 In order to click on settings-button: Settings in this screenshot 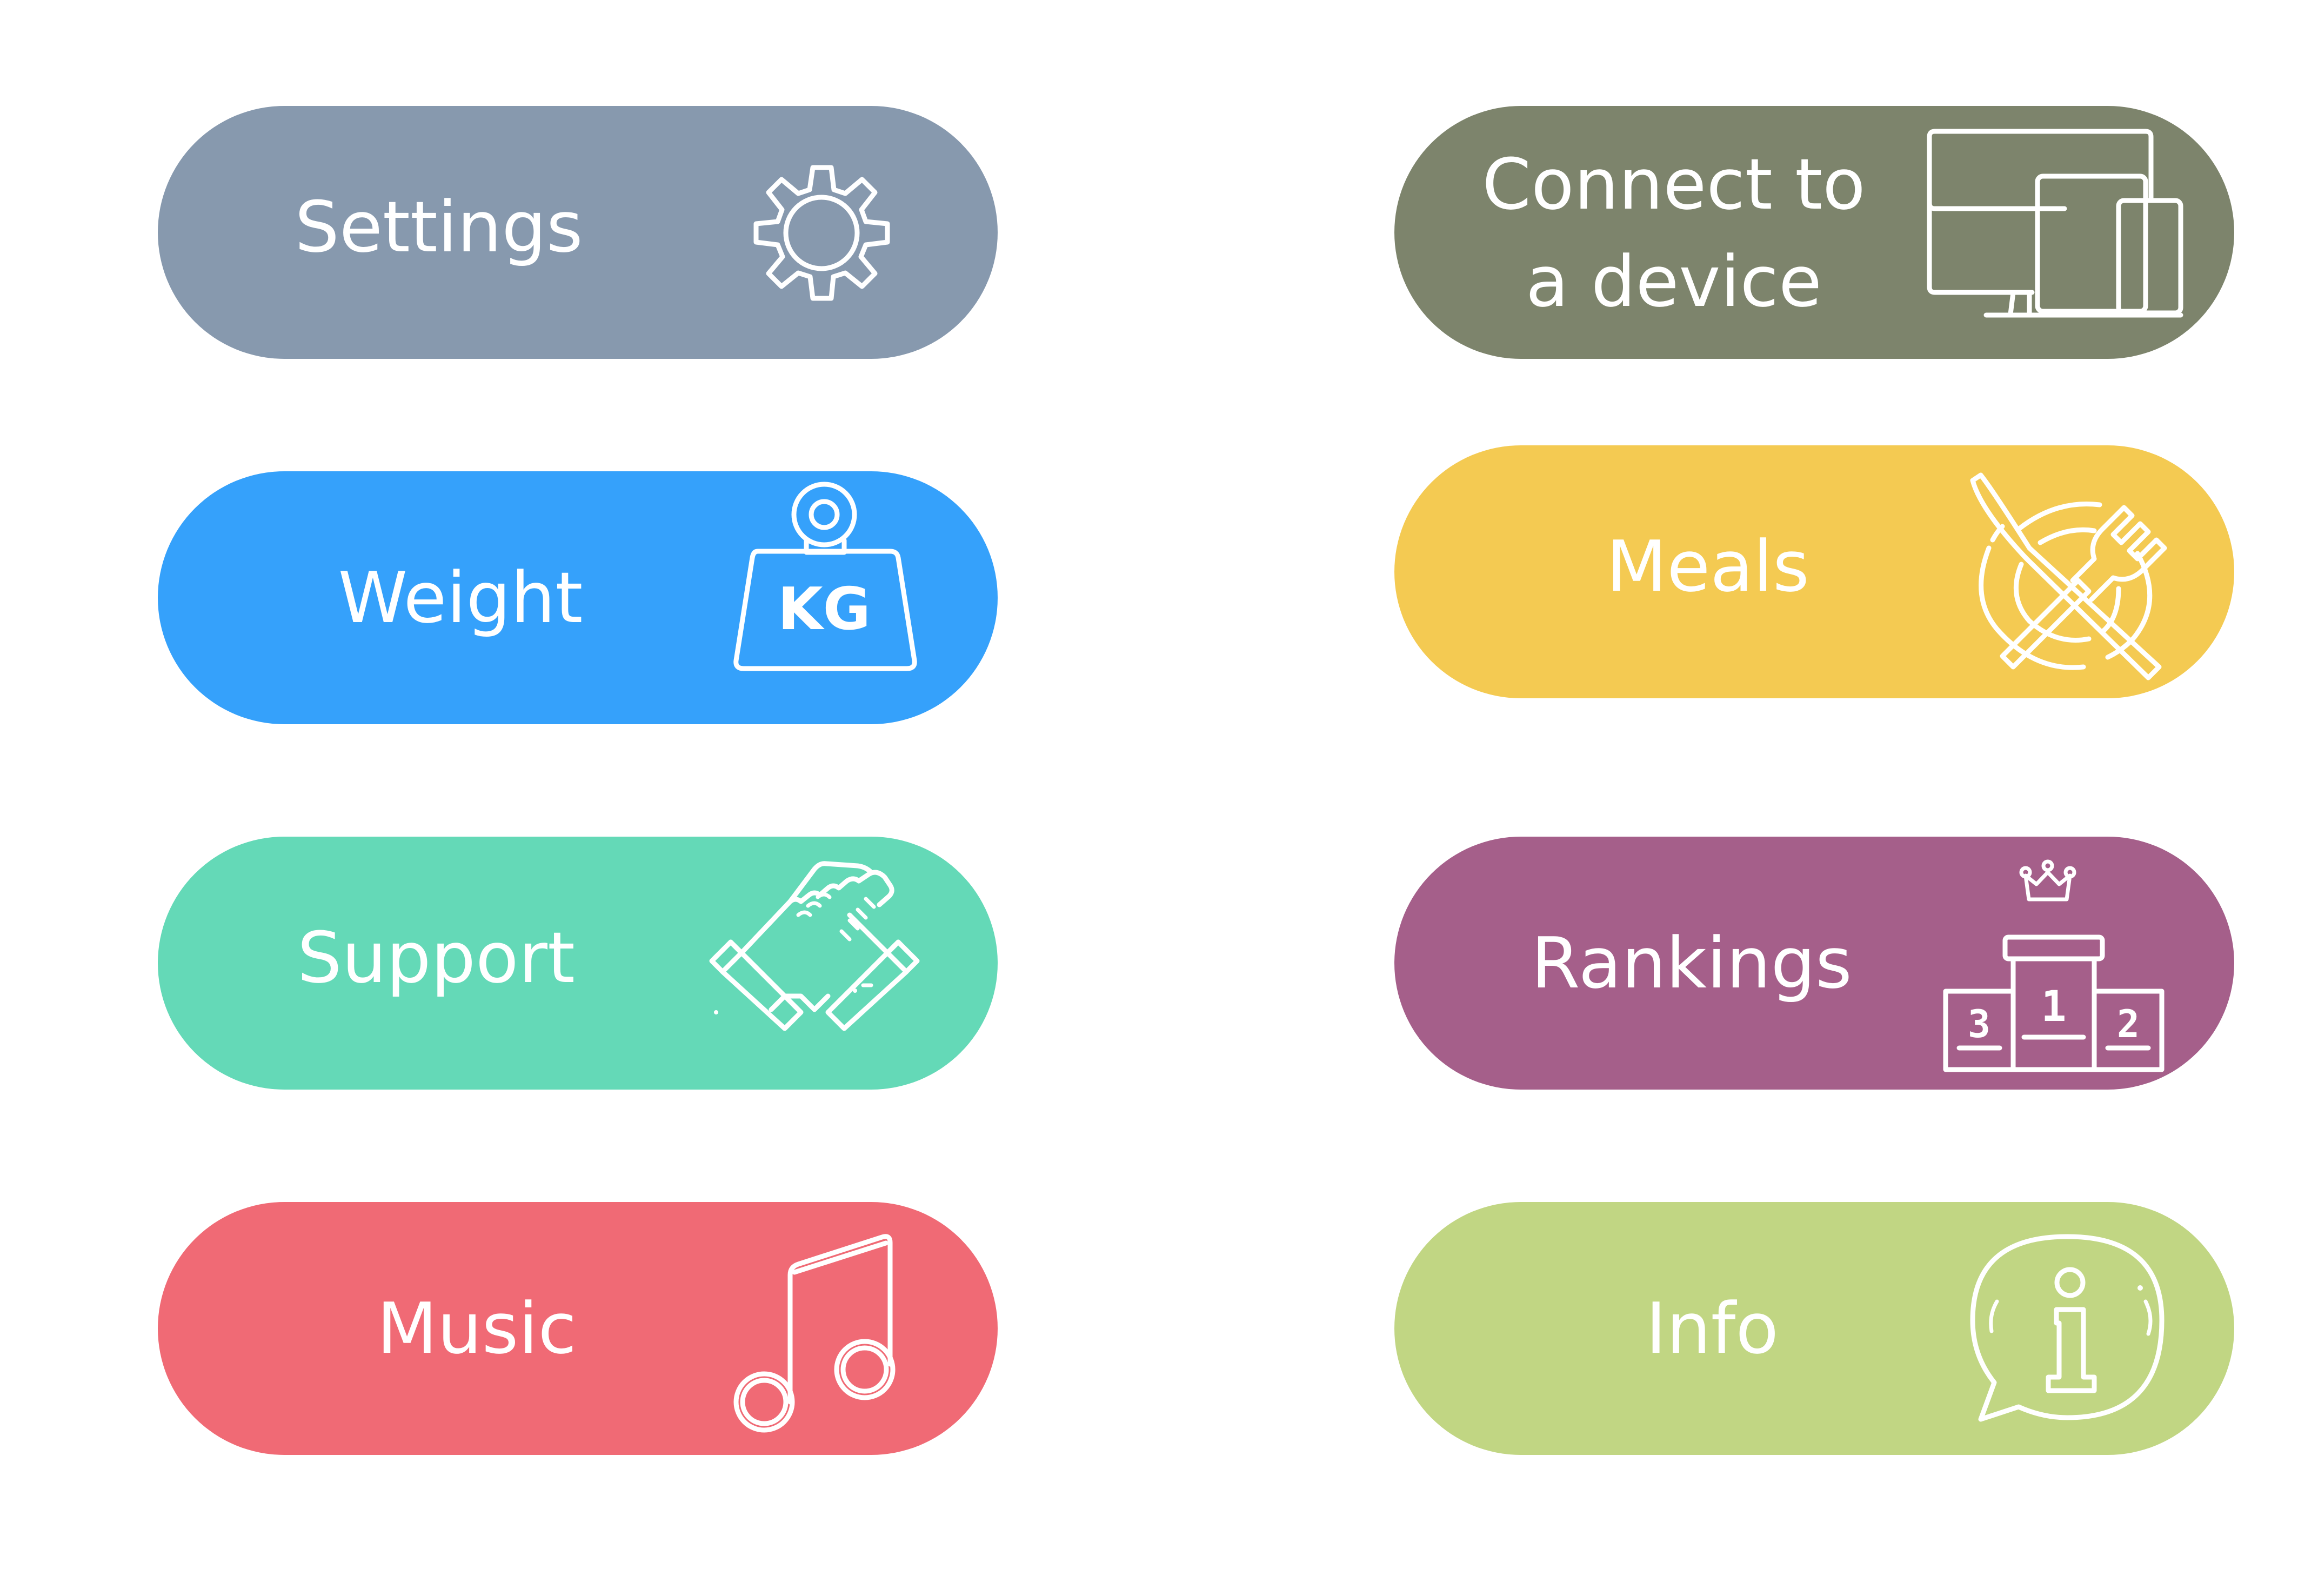, I will do `click(578, 233)`.